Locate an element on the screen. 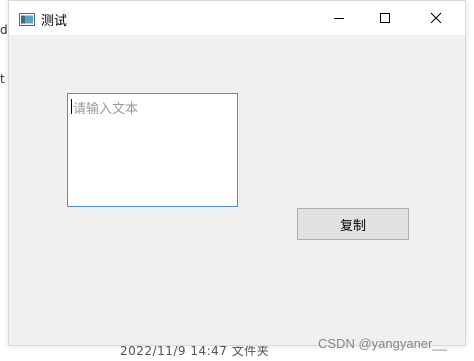  maximize-button is located at coordinates (385, 18).